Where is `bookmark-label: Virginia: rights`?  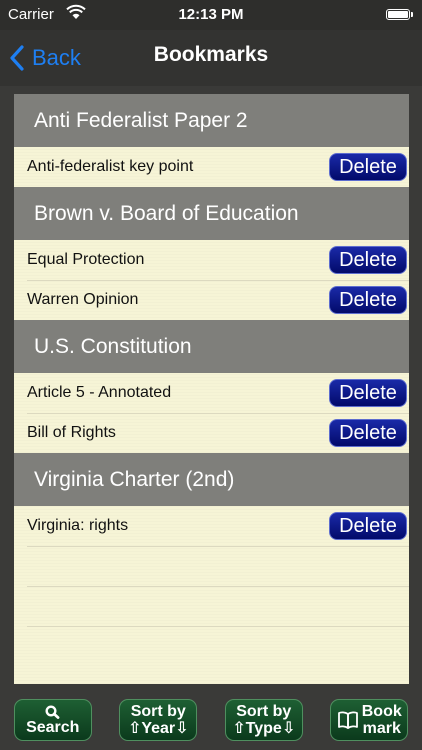
bookmark-label: Virginia: rights is located at coordinates (78, 525).